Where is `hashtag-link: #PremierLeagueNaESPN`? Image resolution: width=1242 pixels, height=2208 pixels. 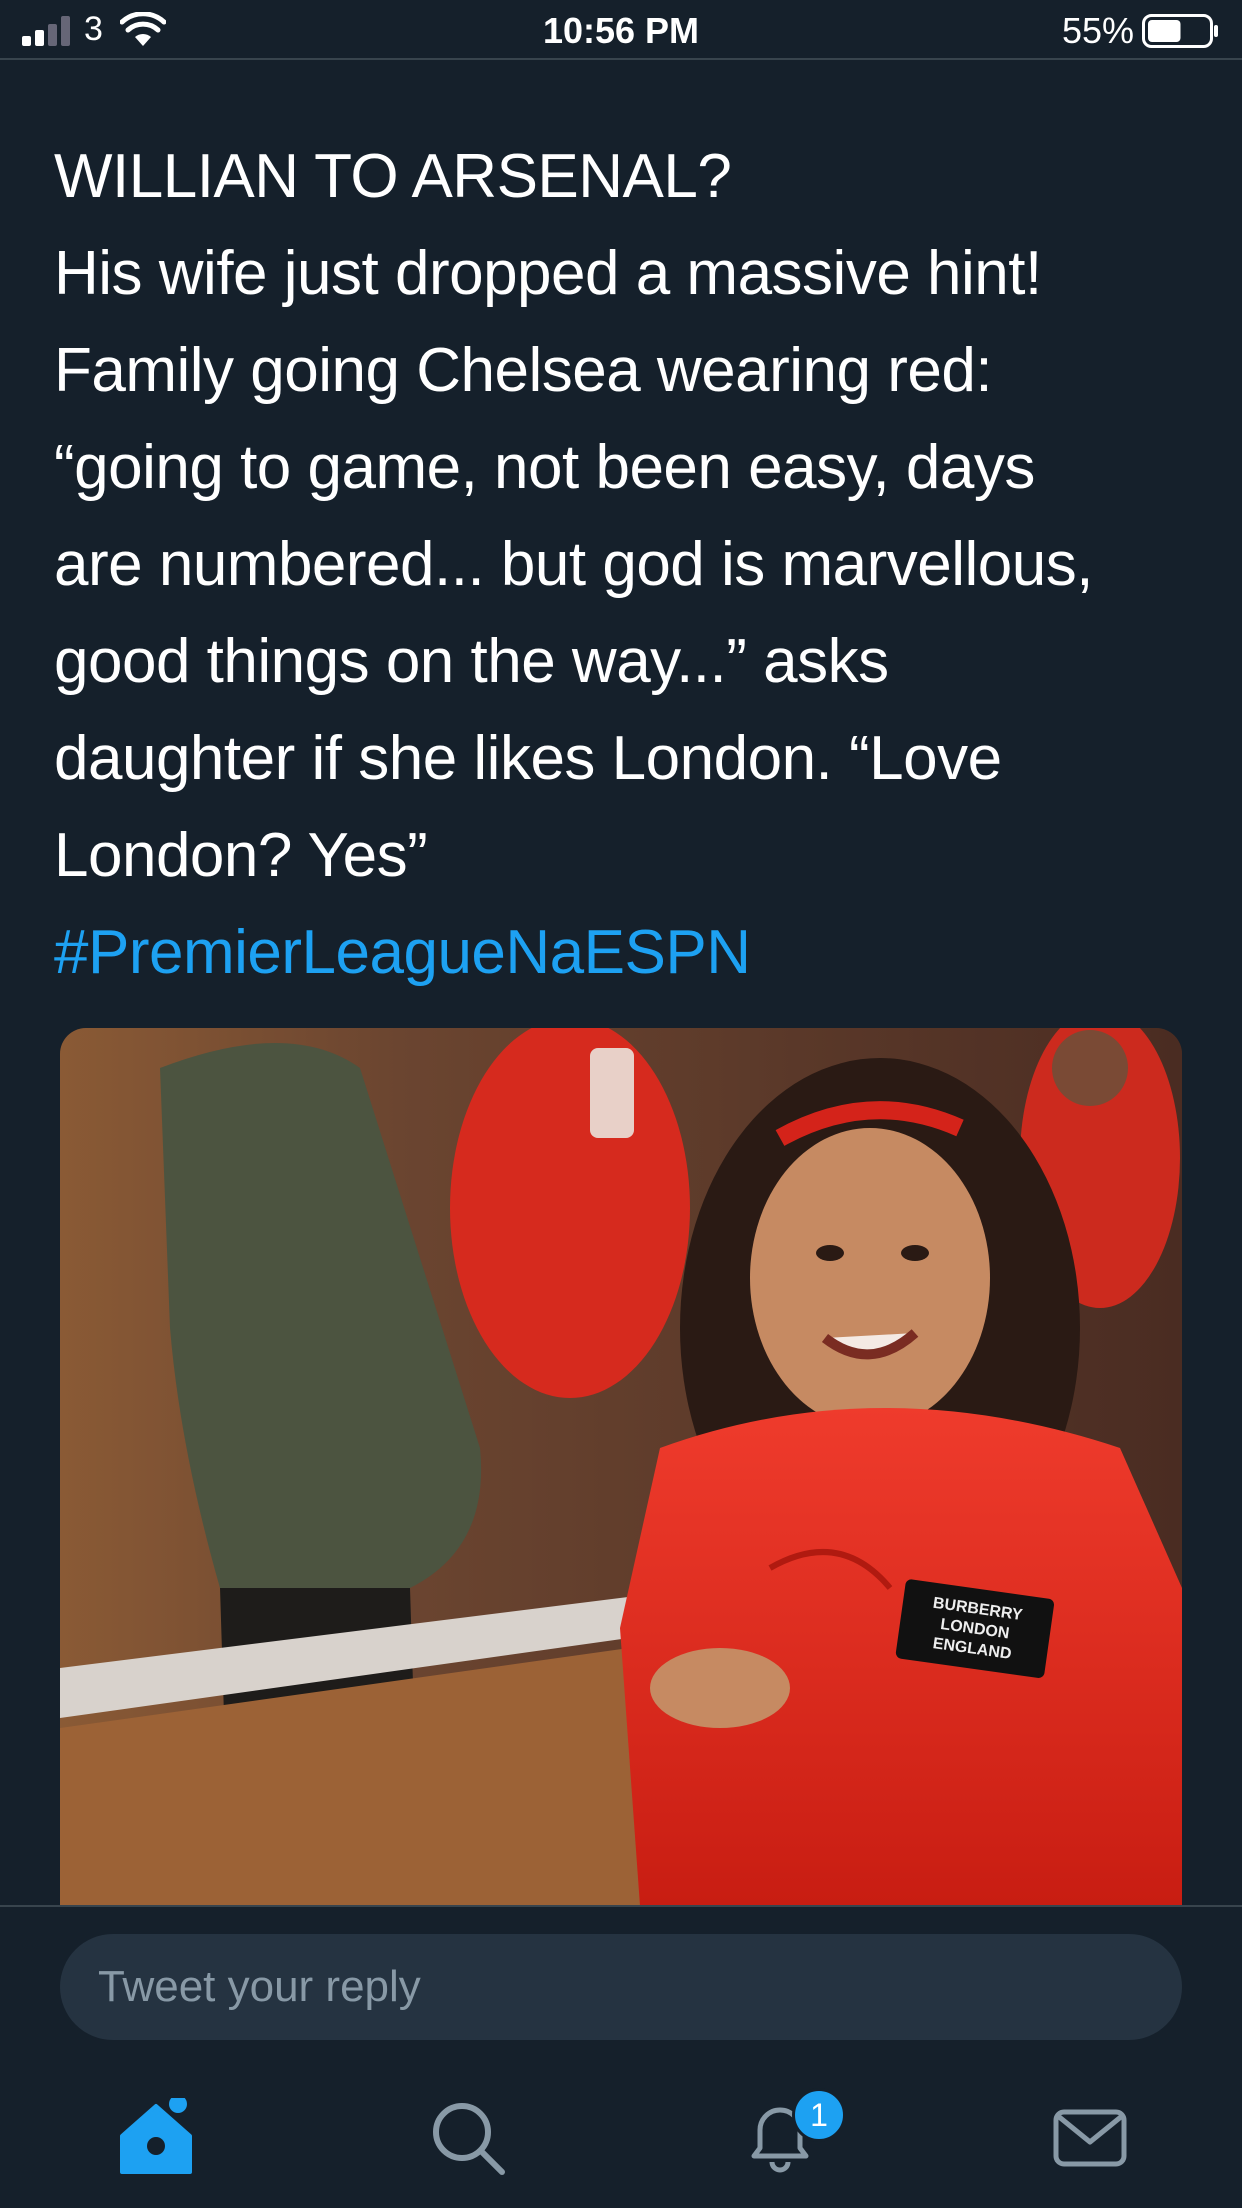 hashtag-link: #PremierLeagueNaESPN is located at coordinates (629, 952).